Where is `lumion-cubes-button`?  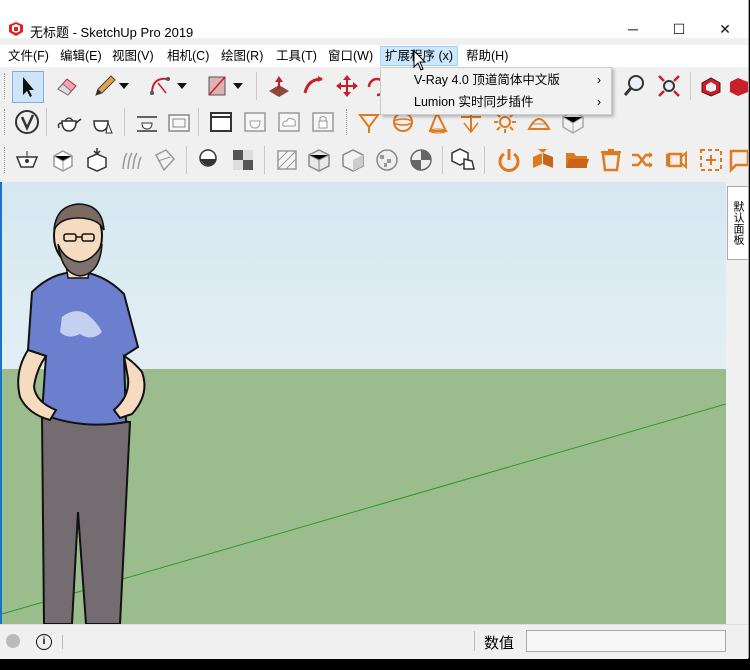
lumion-cubes-button is located at coordinates (543, 160).